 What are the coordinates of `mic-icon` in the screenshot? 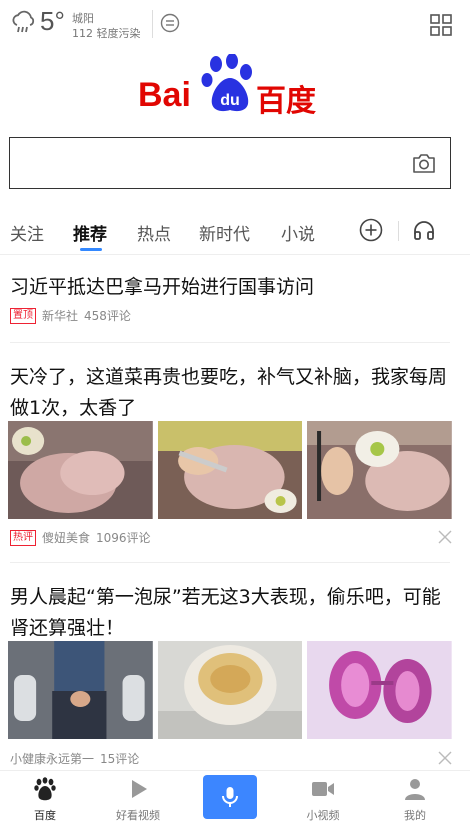 It's located at (230, 797).